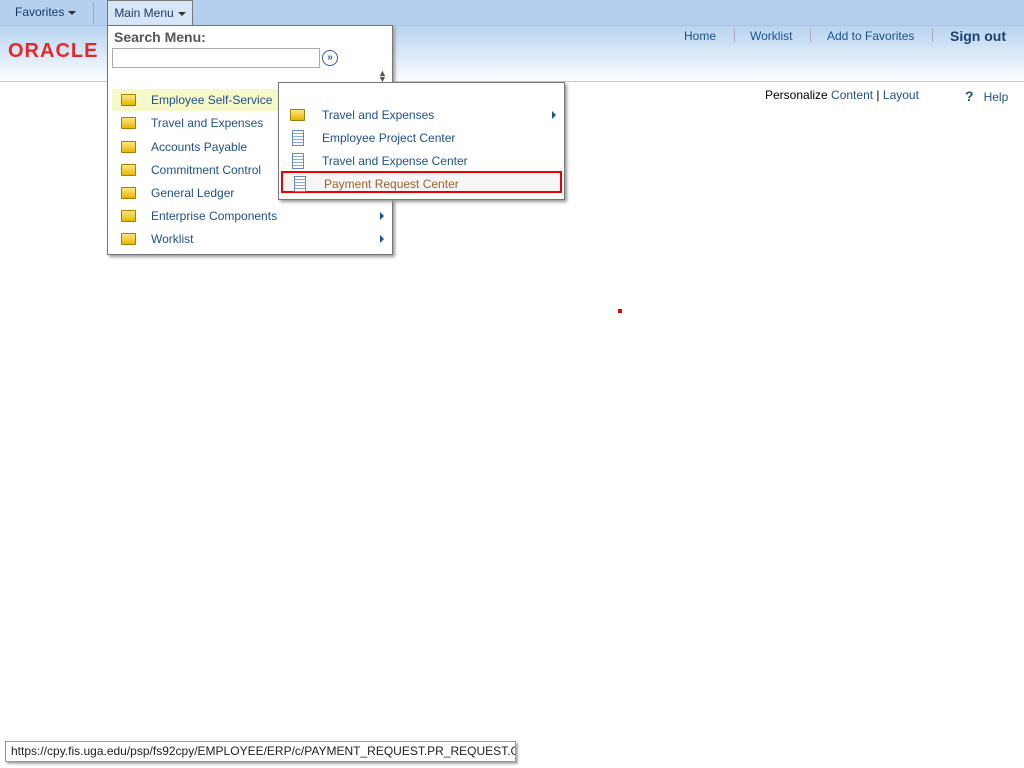 This screenshot has height=768, width=1024. I want to click on help-link: ? Help, so click(986, 96).